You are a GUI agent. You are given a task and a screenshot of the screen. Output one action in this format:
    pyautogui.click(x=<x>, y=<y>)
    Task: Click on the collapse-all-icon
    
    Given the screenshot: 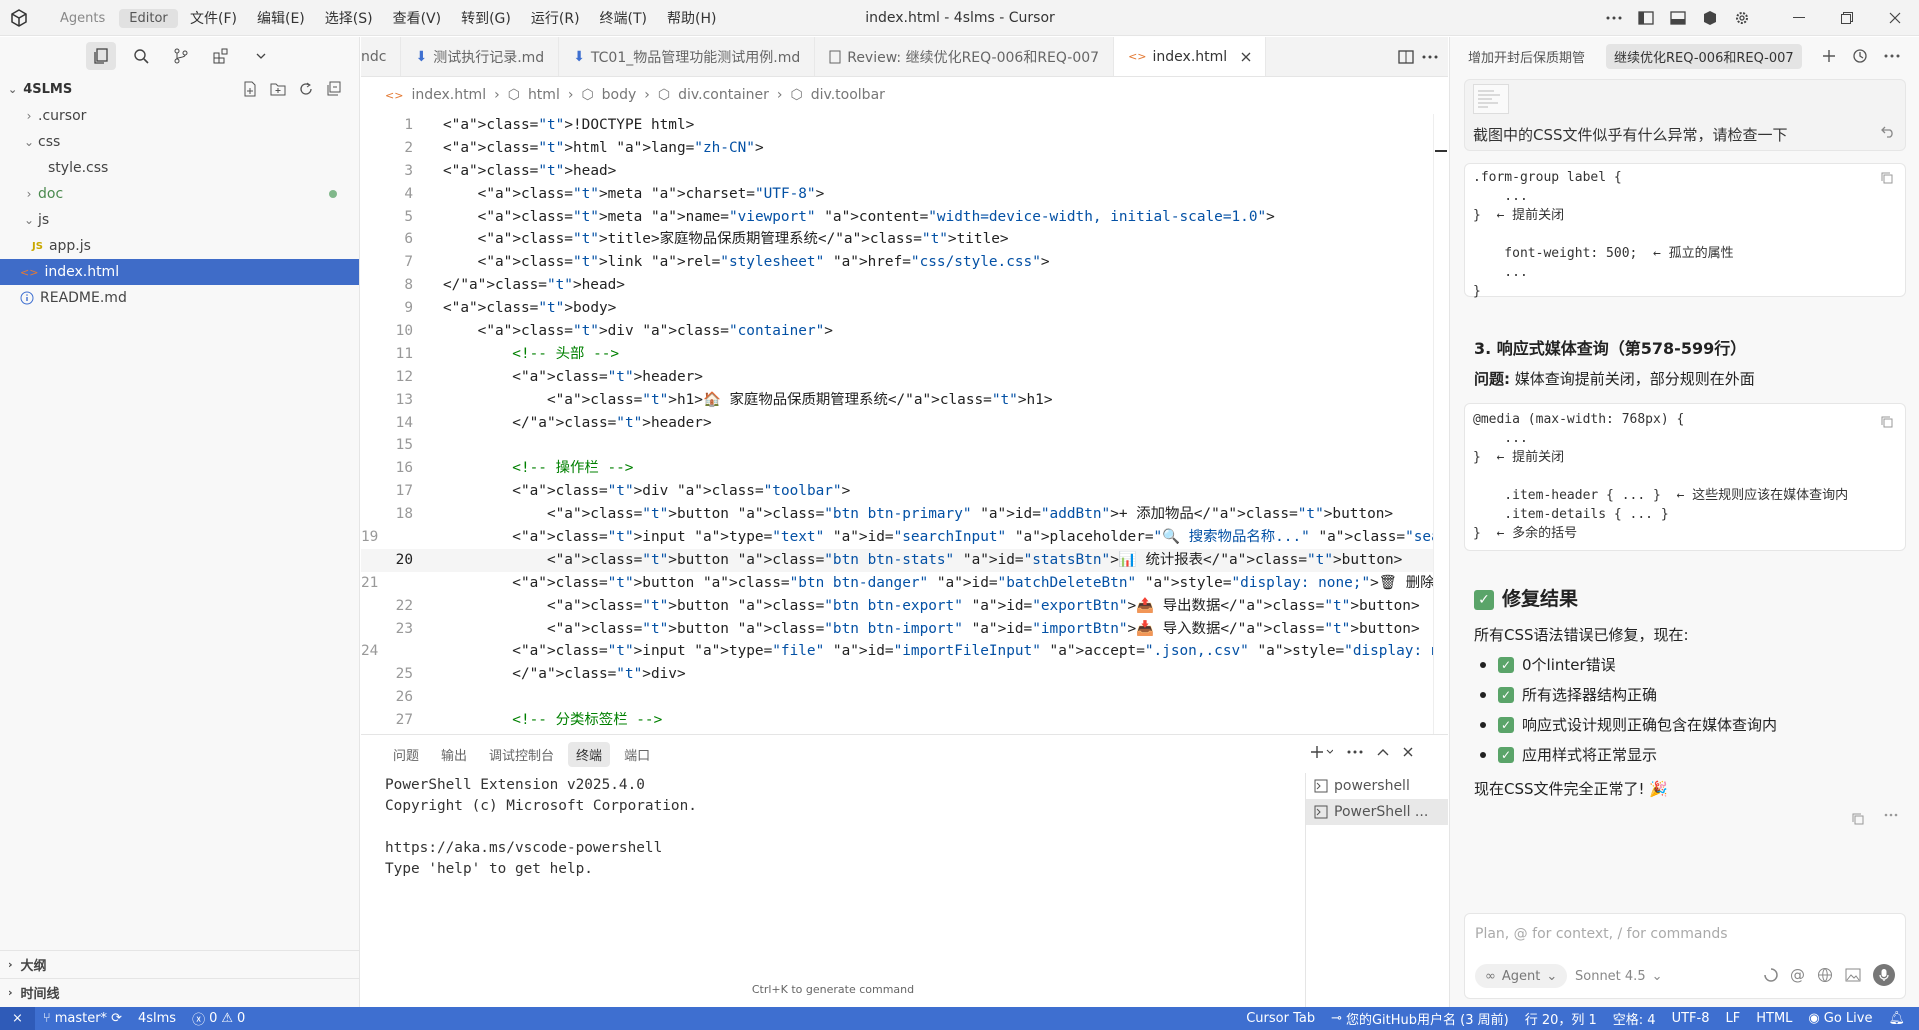 What is the action you would take?
    pyautogui.click(x=334, y=89)
    